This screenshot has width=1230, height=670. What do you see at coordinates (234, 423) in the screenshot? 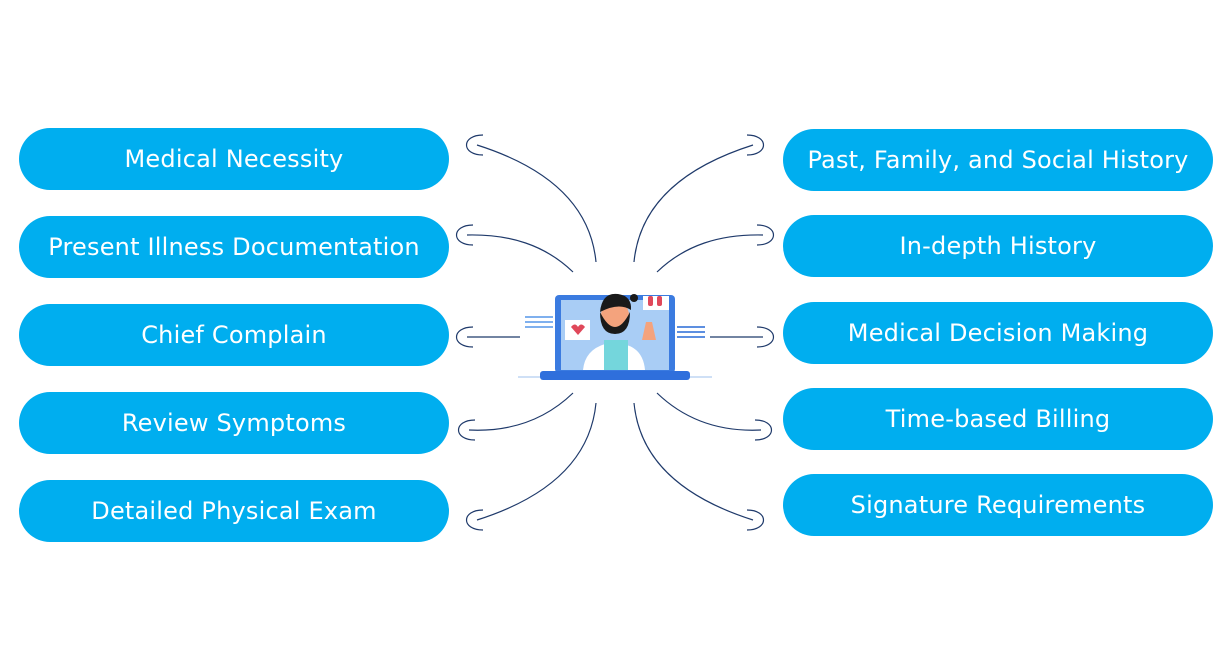
I see `node-review-symptoms: Review Symptoms` at bounding box center [234, 423].